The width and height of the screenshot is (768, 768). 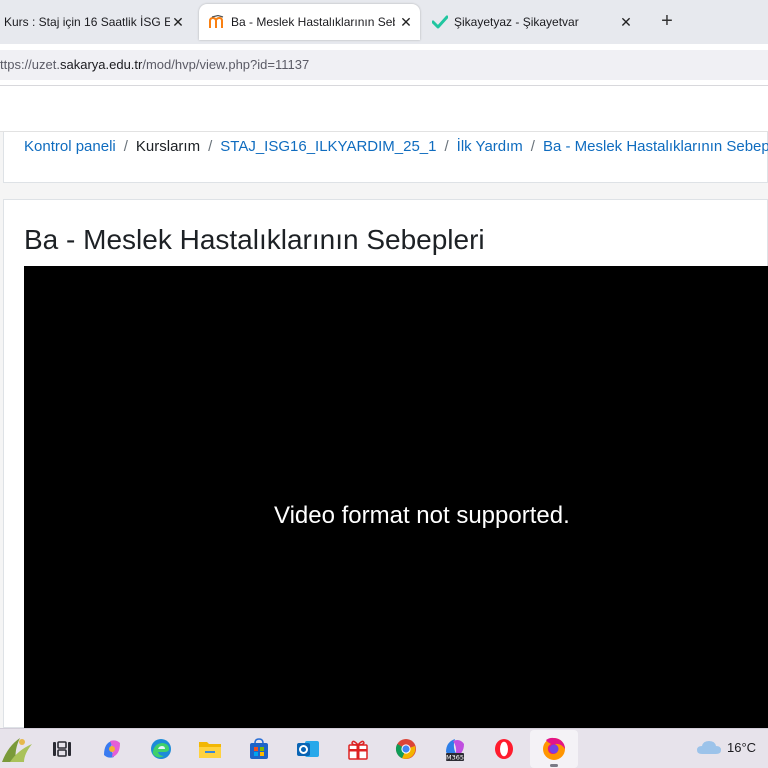 I want to click on cloud-icon, so click(x=709, y=747).